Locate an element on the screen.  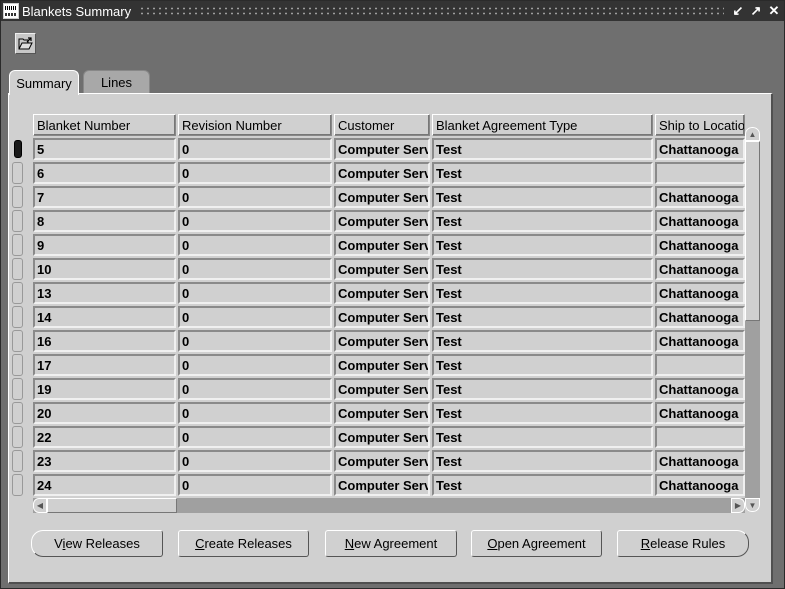
blanket-number-cell: 16 is located at coordinates (104, 341).